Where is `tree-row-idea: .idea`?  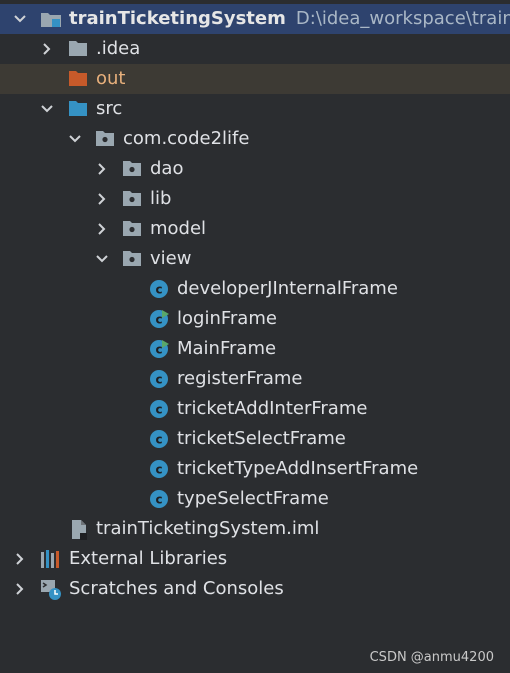
tree-row-idea: .idea is located at coordinates (255, 49).